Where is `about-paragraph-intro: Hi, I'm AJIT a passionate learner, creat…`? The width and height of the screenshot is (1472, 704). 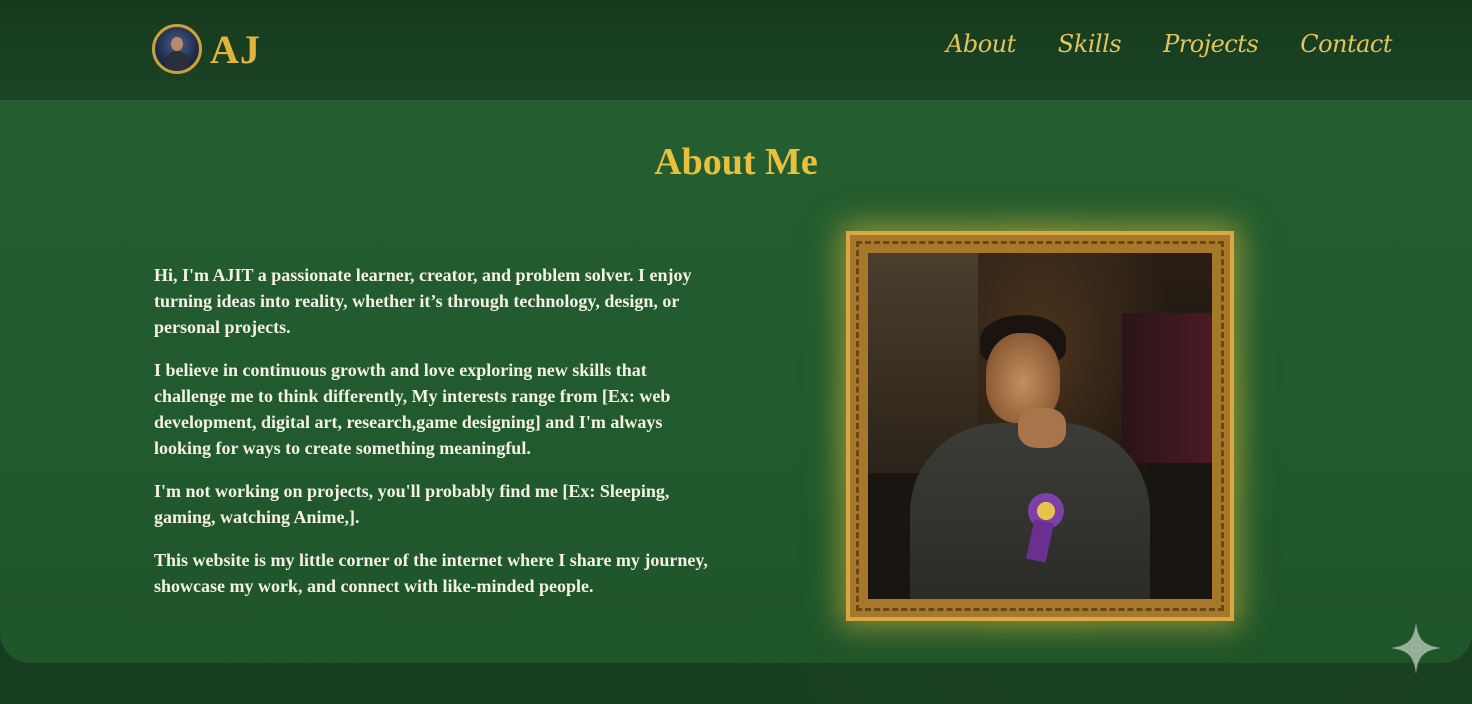 about-paragraph-intro: Hi, I'm AJIT a passionate learner, creat… is located at coordinates (423, 301).